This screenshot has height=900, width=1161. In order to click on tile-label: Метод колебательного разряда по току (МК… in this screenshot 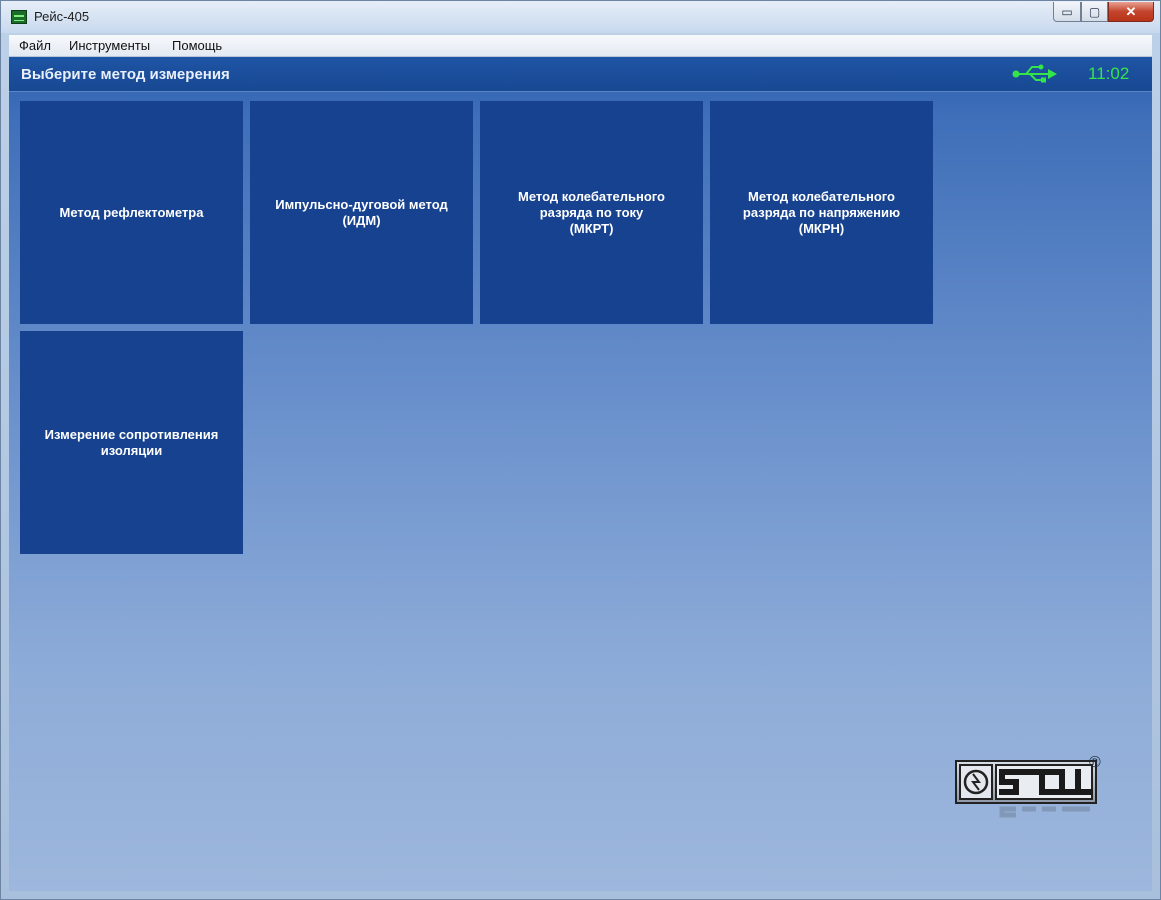, I will do `click(591, 212)`.